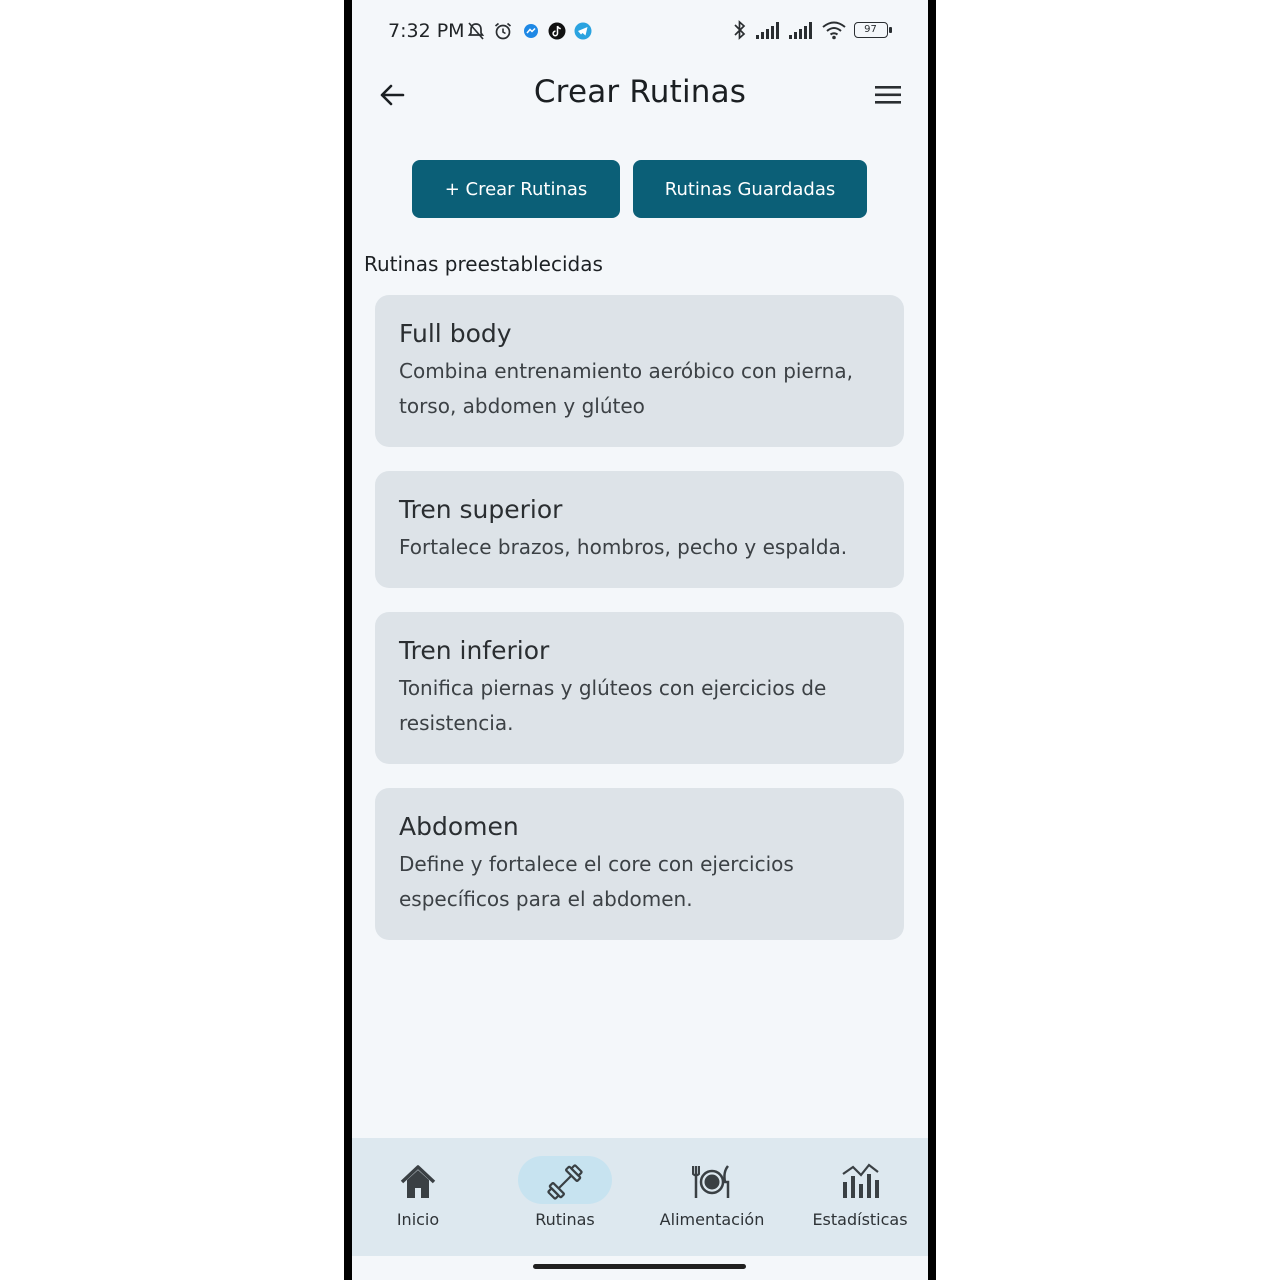 The height and width of the screenshot is (1280, 1280). Describe the element at coordinates (481, 509) in the screenshot. I see `routine-title: Tren superior` at that location.